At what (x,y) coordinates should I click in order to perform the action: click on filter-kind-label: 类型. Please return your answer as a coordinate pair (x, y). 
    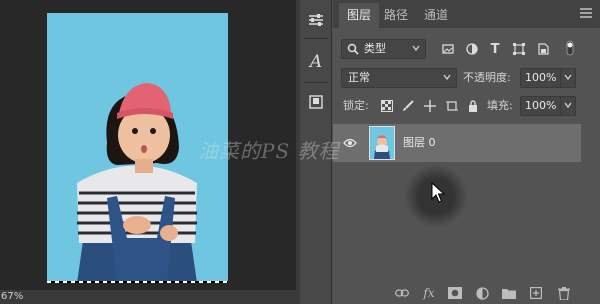
    Looking at the image, I should click on (375, 48).